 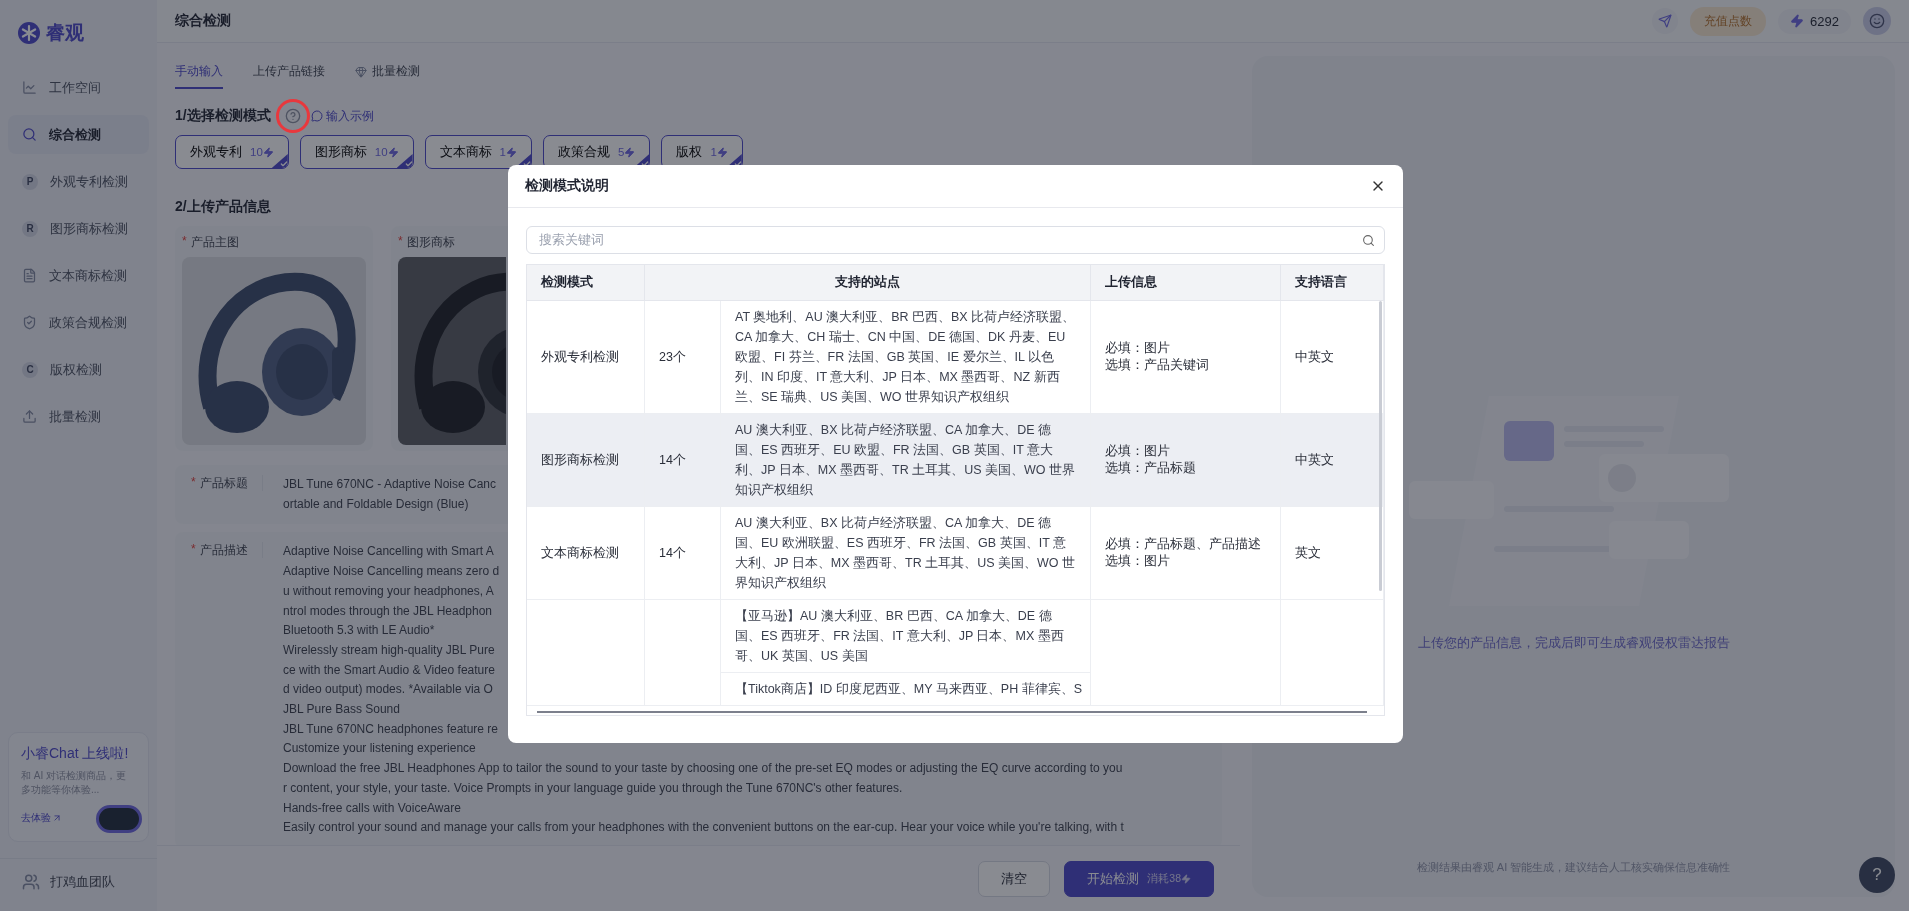 I want to click on title-text: ortable and Foldable Design (Blue), so click(x=376, y=504).